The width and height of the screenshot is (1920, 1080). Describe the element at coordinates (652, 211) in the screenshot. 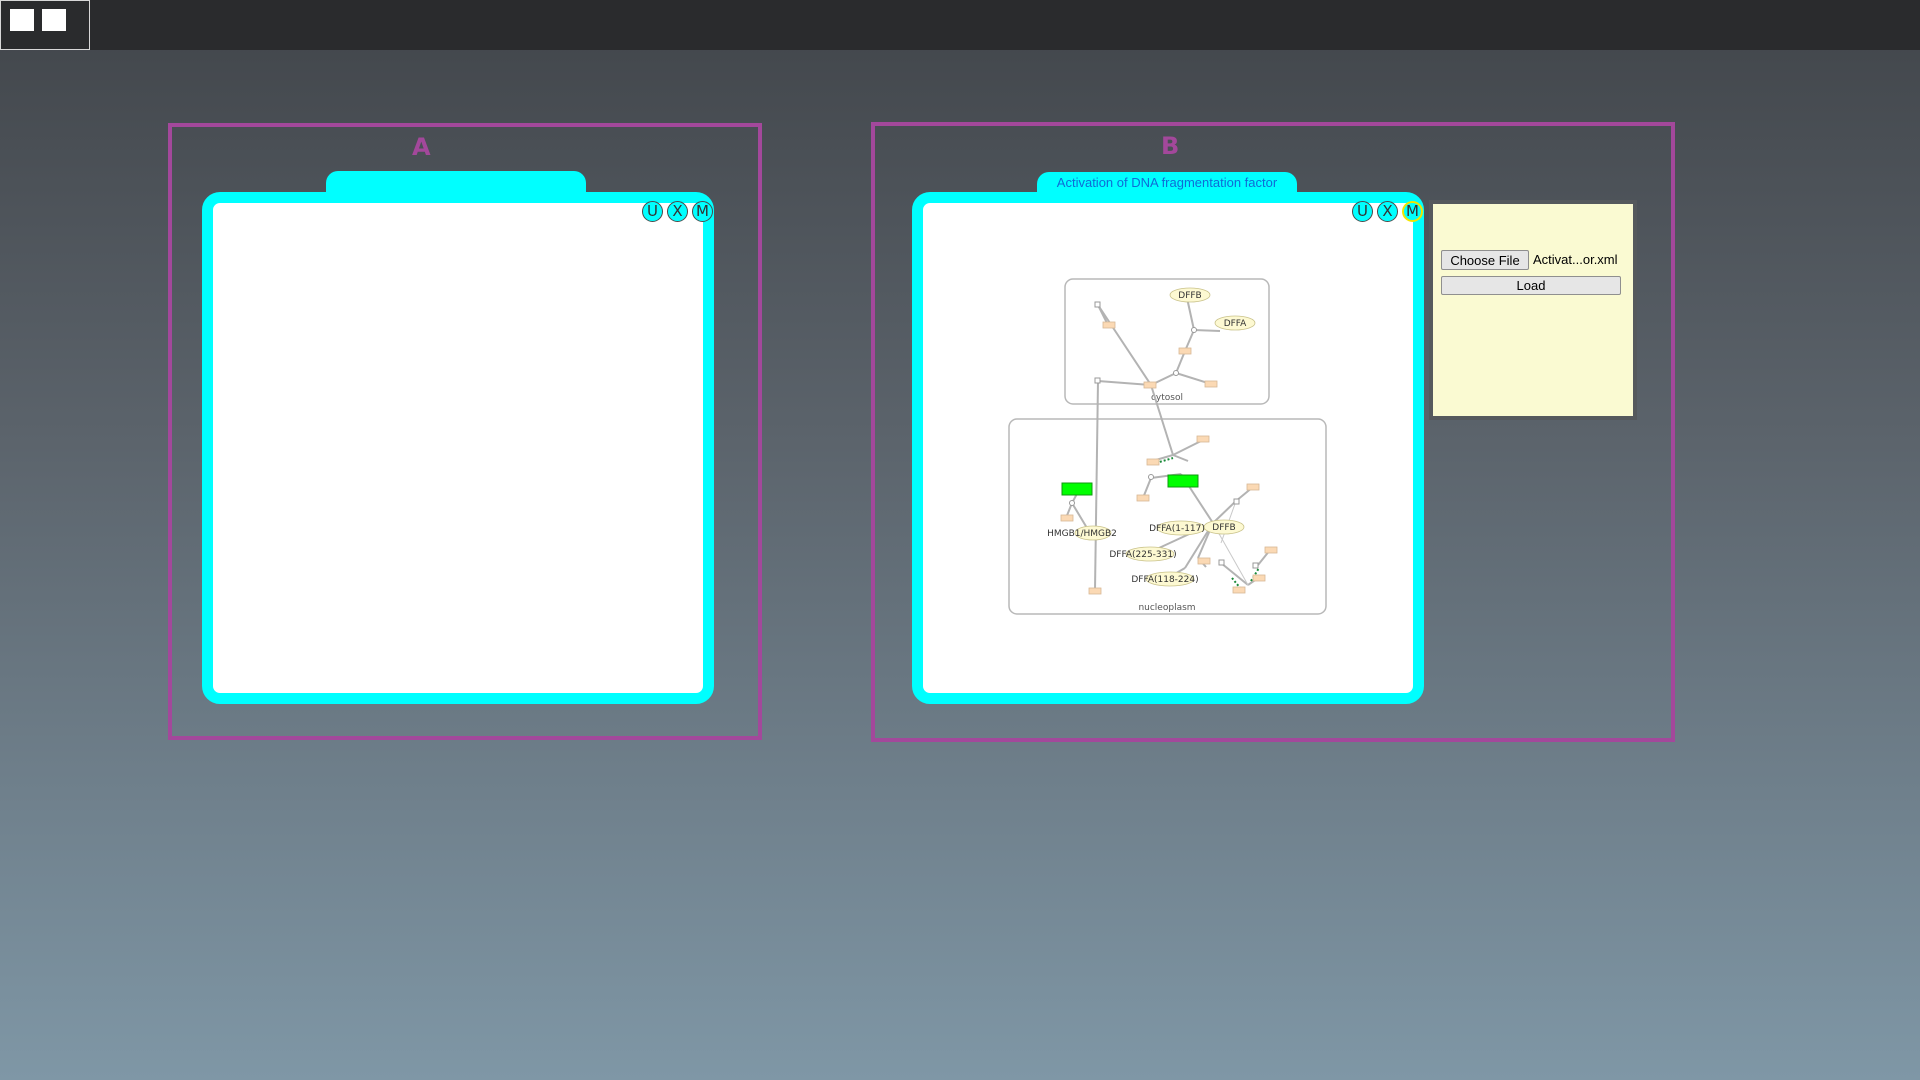

I see `u-button: U` at that location.